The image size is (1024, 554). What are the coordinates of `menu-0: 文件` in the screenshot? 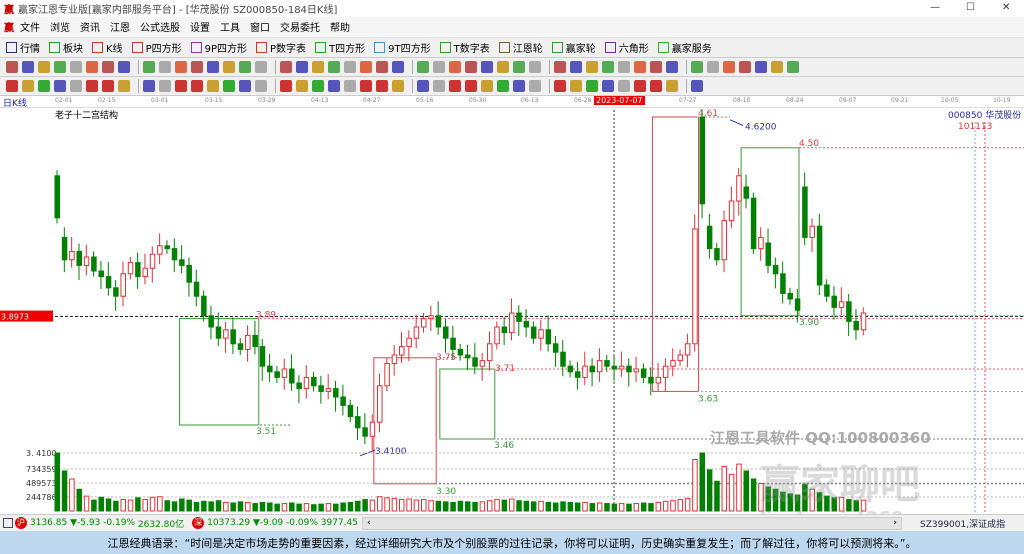 It's located at (30, 28).